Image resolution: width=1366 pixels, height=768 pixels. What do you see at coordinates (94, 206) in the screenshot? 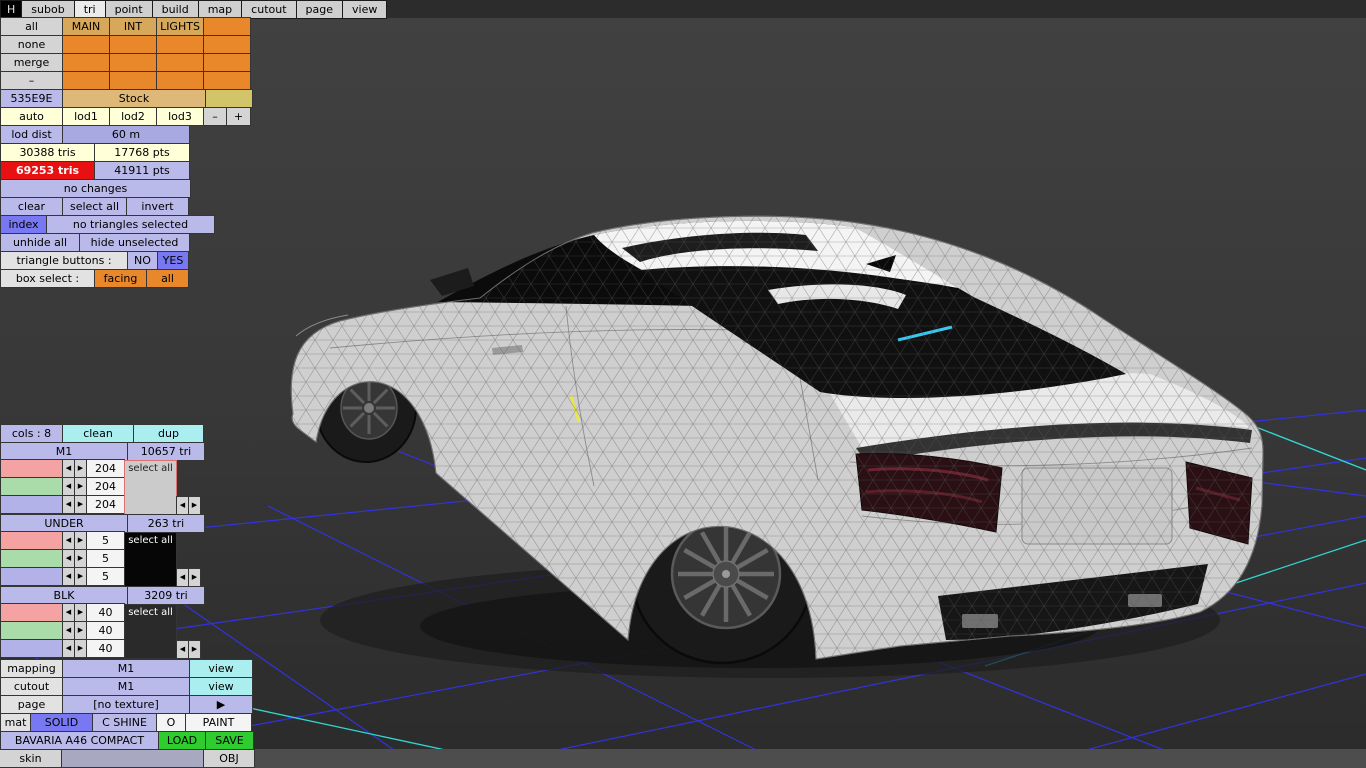
I see `select-all-tris-button: select all` at bounding box center [94, 206].